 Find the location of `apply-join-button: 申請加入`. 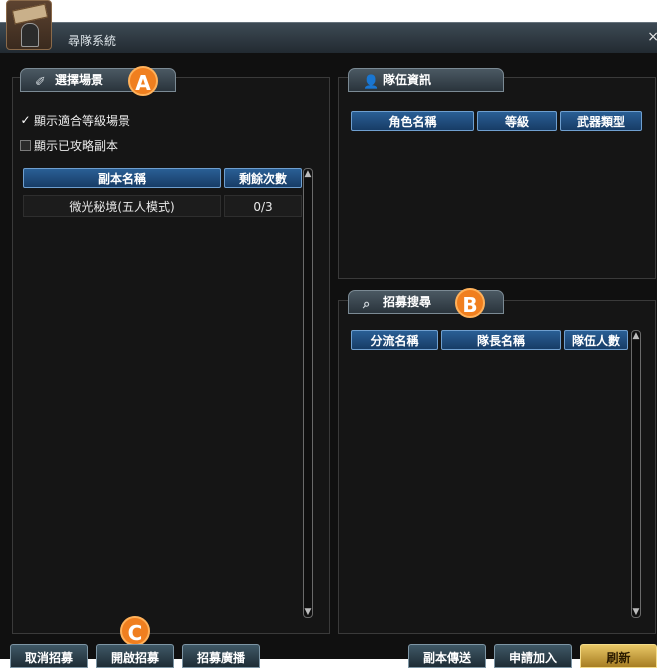

apply-join-button: 申請加入 is located at coordinates (533, 656).